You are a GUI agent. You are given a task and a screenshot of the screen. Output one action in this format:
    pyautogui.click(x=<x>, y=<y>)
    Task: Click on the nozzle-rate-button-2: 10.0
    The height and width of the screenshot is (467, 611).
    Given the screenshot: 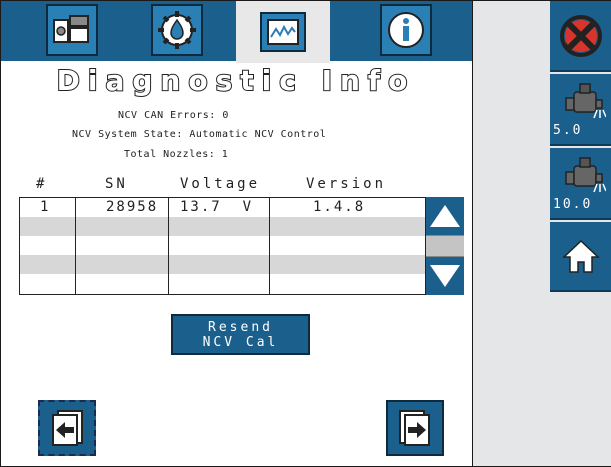 What is the action you would take?
    pyautogui.click(x=580, y=184)
    